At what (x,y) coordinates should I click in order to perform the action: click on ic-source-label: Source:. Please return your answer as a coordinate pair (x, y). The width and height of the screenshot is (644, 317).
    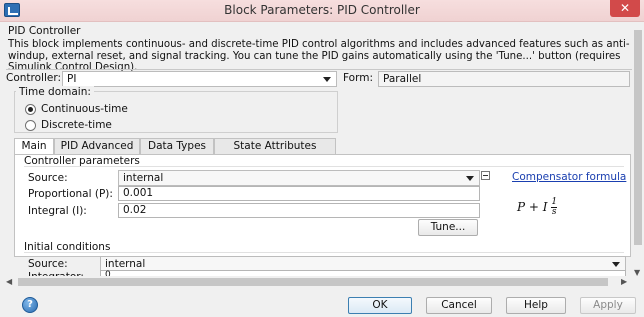
    Looking at the image, I should click on (48, 264).